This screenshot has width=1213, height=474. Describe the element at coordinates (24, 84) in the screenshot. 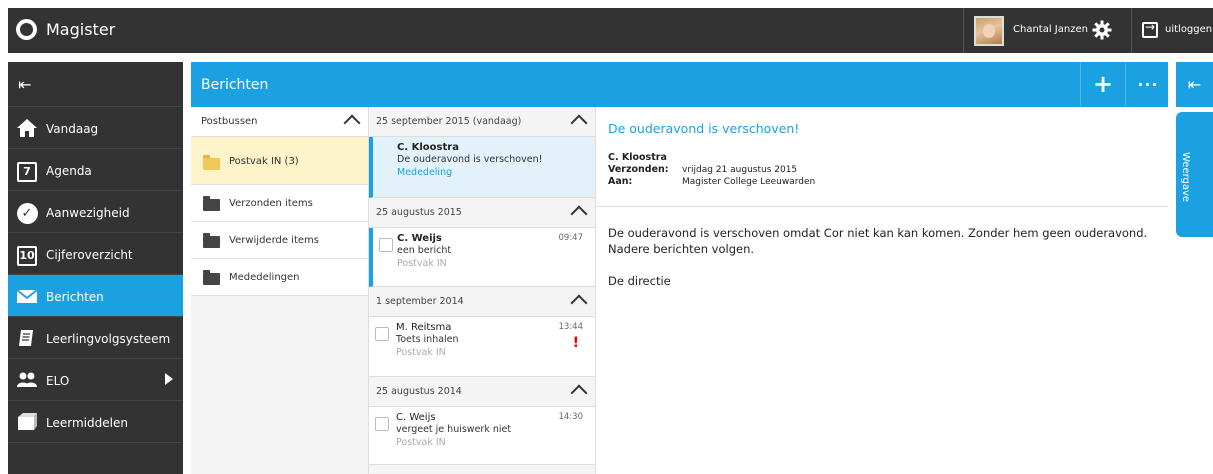

I see `collapse-menu-icon: ⇤` at that location.